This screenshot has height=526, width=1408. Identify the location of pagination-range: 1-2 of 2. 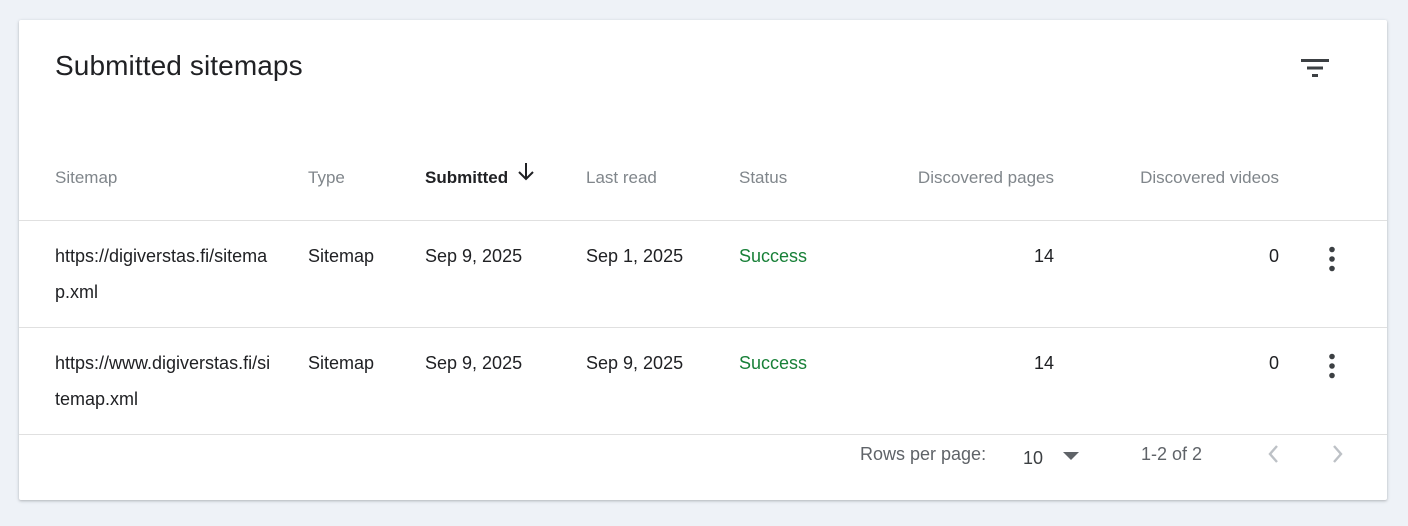
(1172, 454).